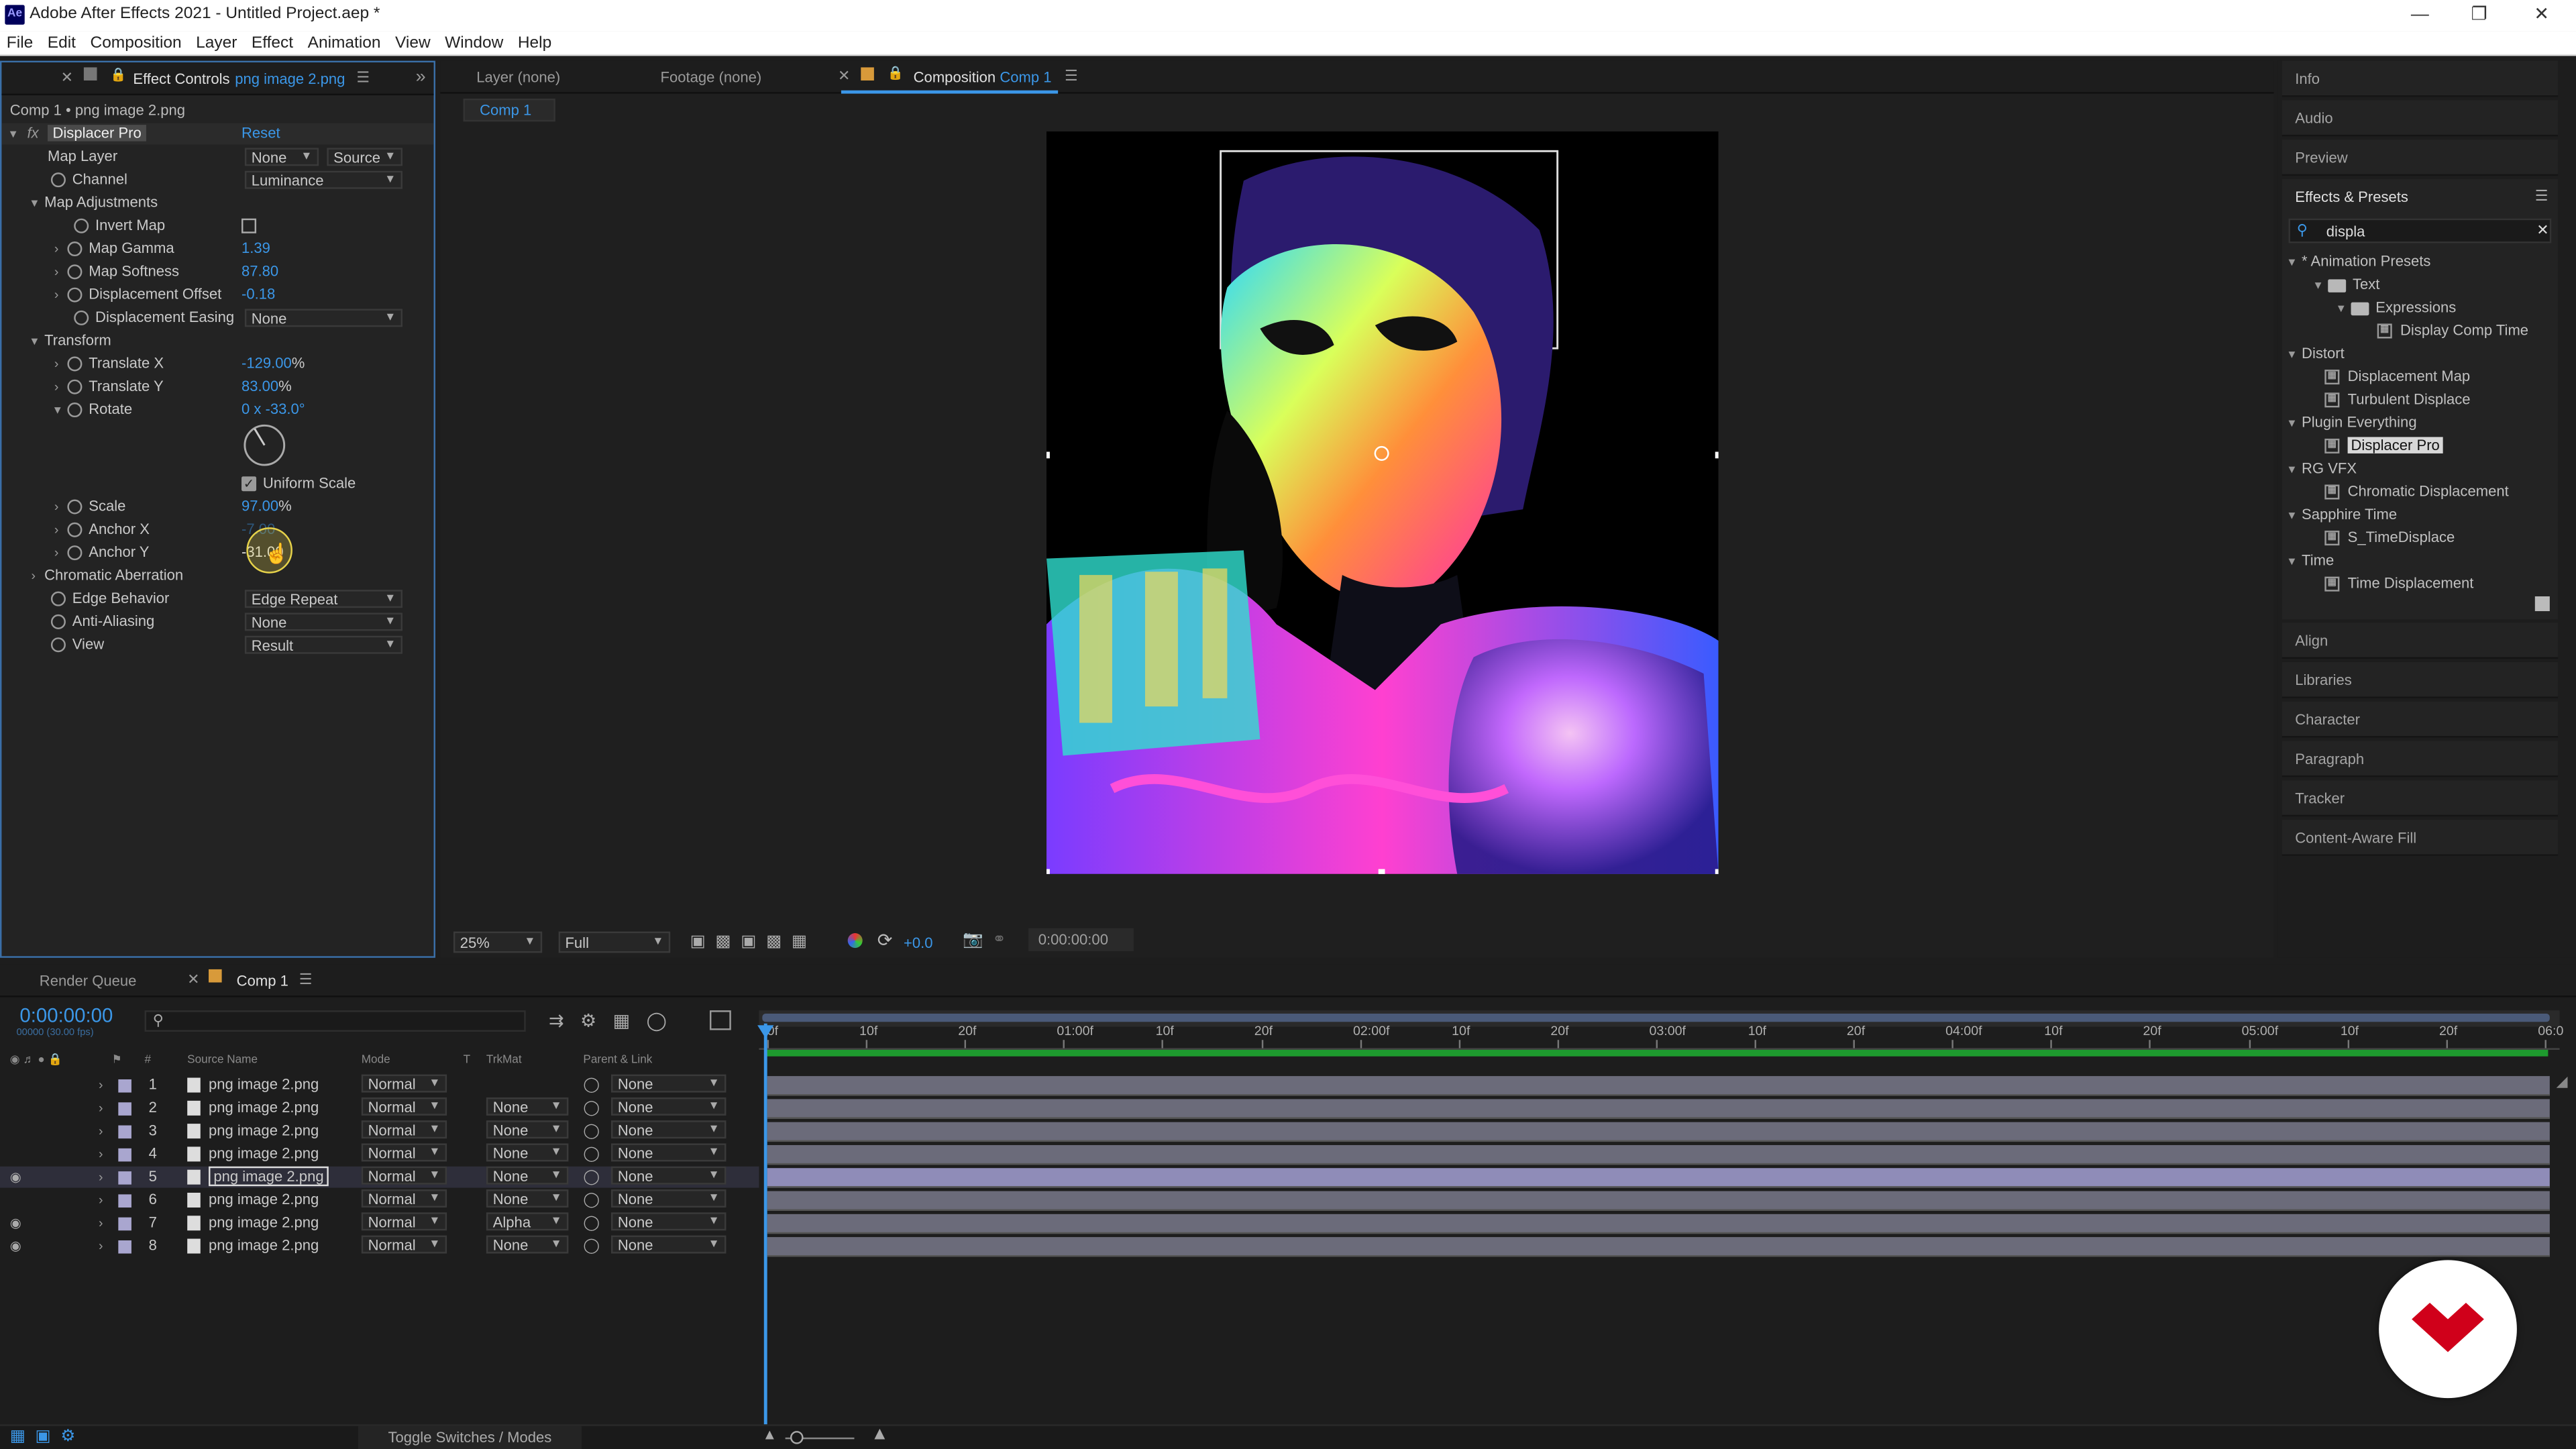 This screenshot has width=2576, height=1449. Describe the element at coordinates (983, 77) in the screenshot. I see `tab-composition: Composition Comp 1` at that location.